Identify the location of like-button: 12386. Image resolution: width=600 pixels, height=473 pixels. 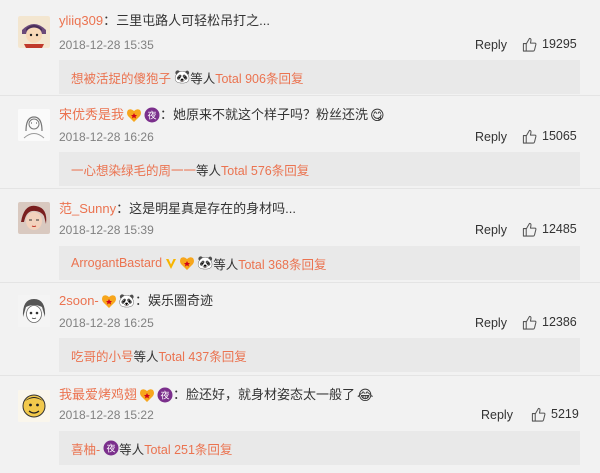
(549, 322).